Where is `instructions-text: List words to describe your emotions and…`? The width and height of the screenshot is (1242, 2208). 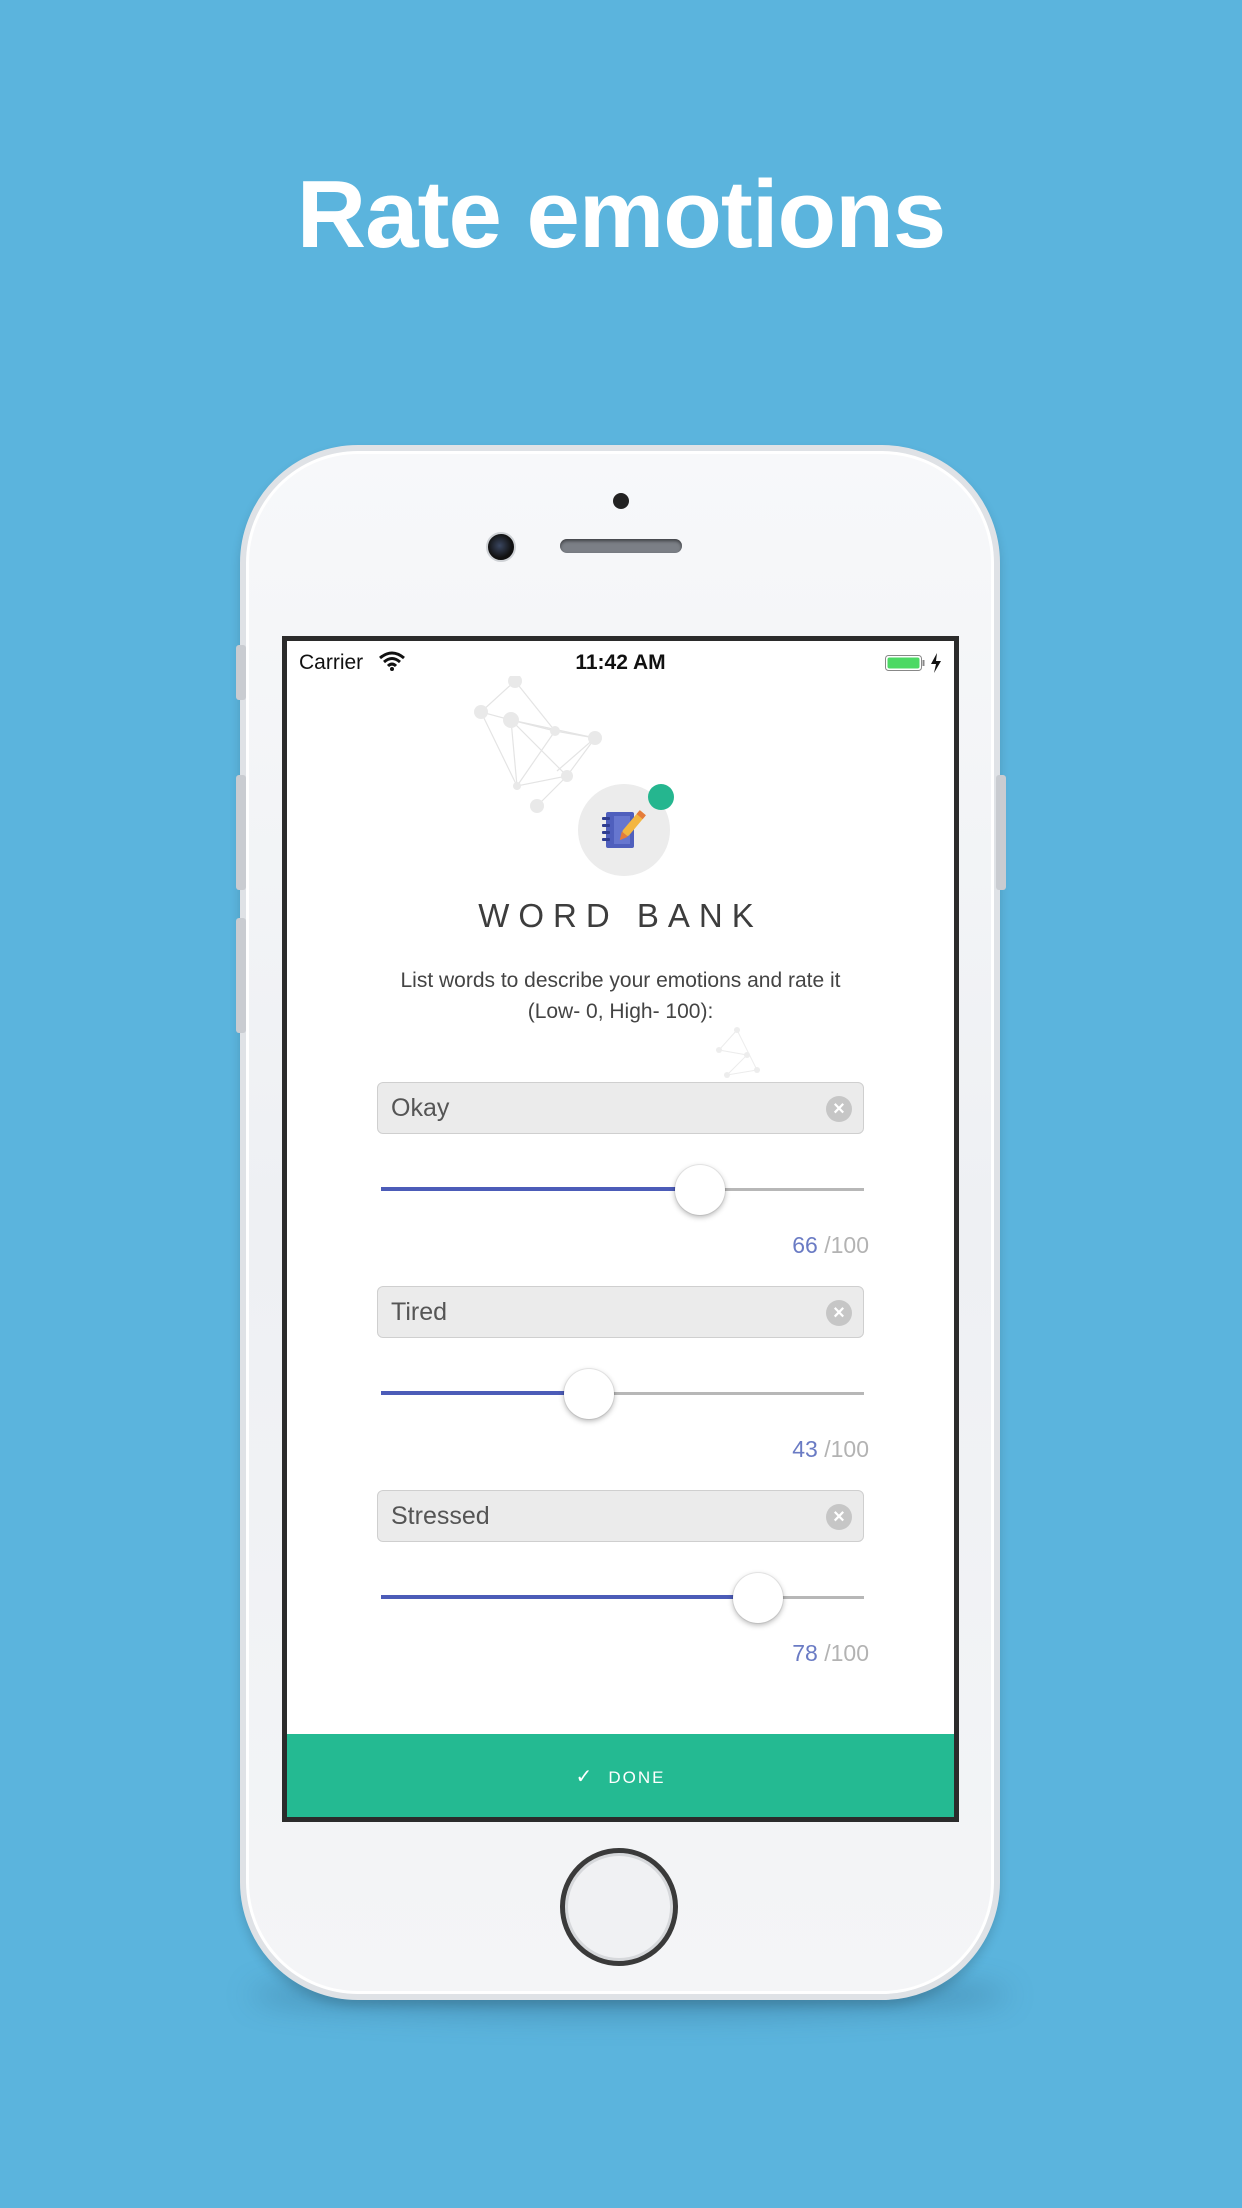 instructions-text: List words to describe your emotions and… is located at coordinates (620, 996).